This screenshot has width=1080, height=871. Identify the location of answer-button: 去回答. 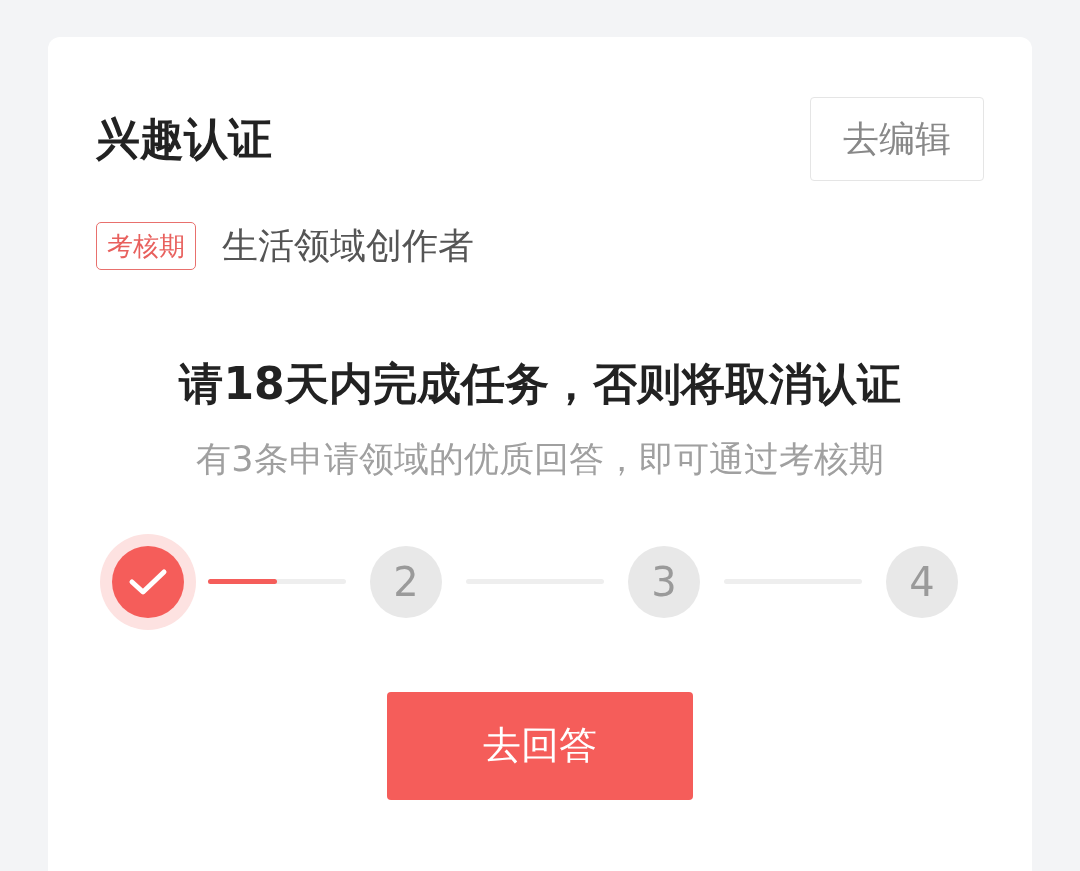
(540, 745).